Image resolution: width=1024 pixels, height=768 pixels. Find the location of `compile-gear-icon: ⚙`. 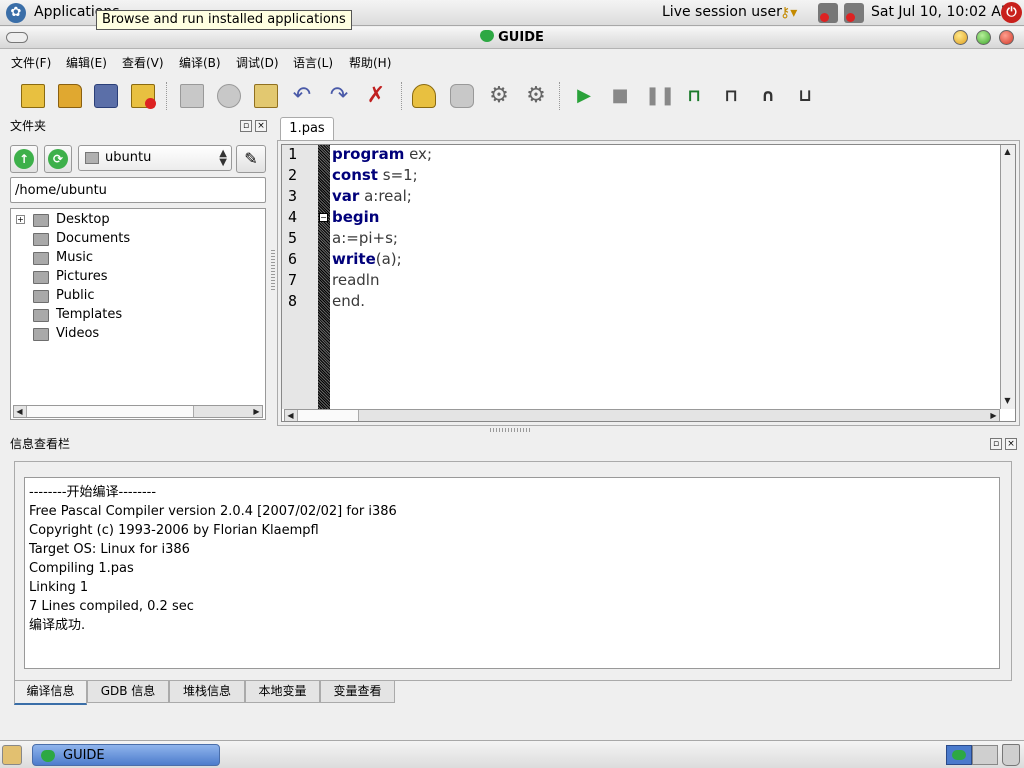

compile-gear-icon: ⚙ is located at coordinates (499, 96).